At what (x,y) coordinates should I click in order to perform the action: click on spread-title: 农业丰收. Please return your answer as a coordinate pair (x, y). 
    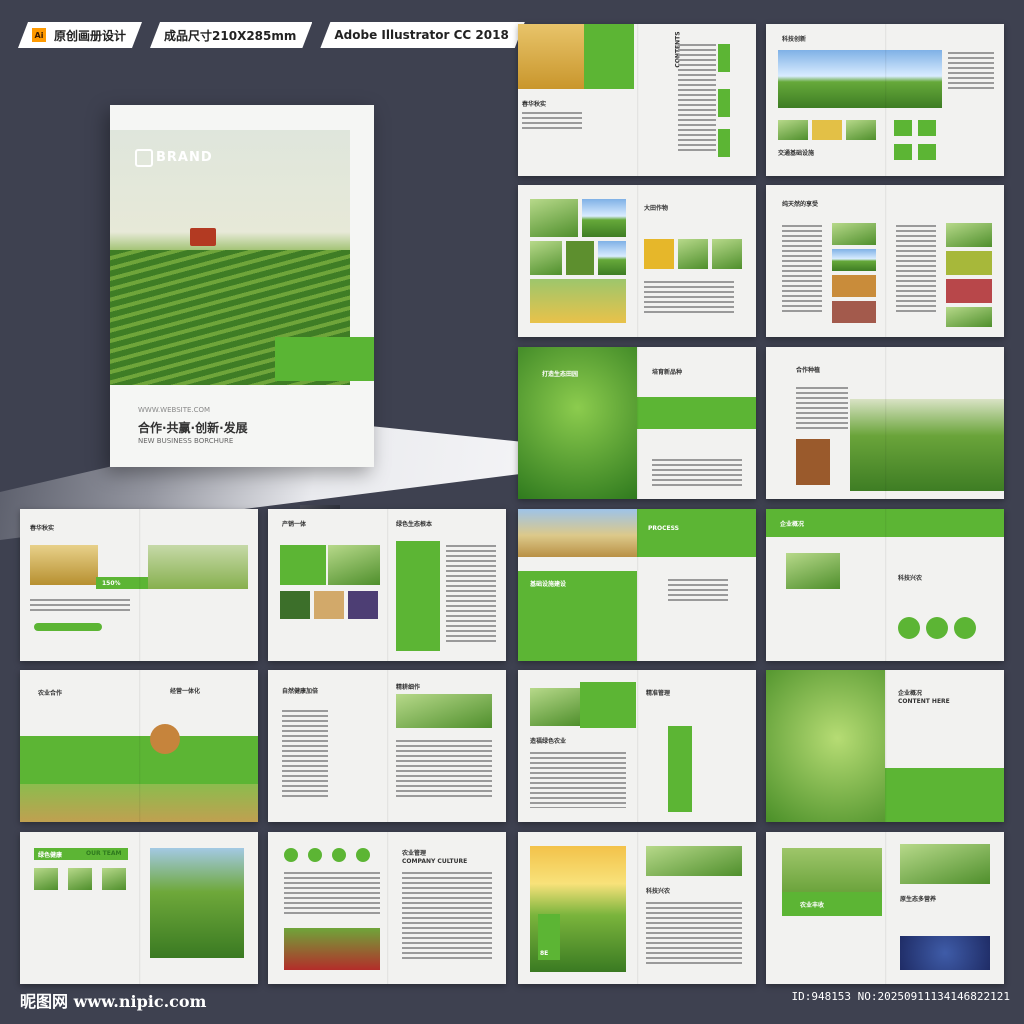
    Looking at the image, I should click on (812, 905).